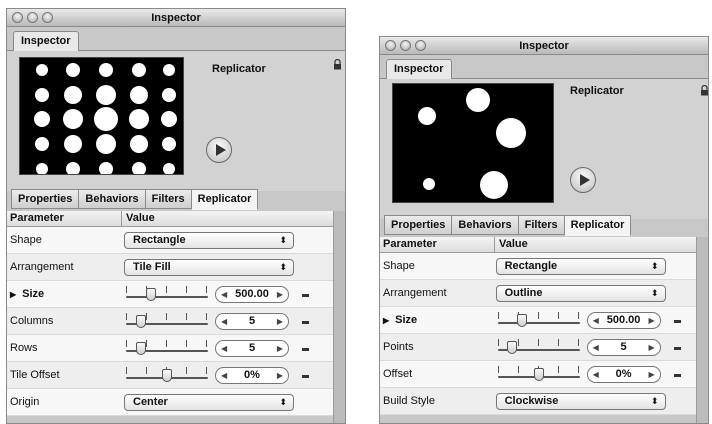  I want to click on value-popup: Clockwise ⬍, so click(580, 401).